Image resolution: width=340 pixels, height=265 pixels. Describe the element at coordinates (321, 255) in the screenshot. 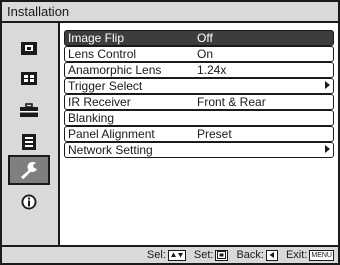

I see `menu-key-label: MENU` at that location.